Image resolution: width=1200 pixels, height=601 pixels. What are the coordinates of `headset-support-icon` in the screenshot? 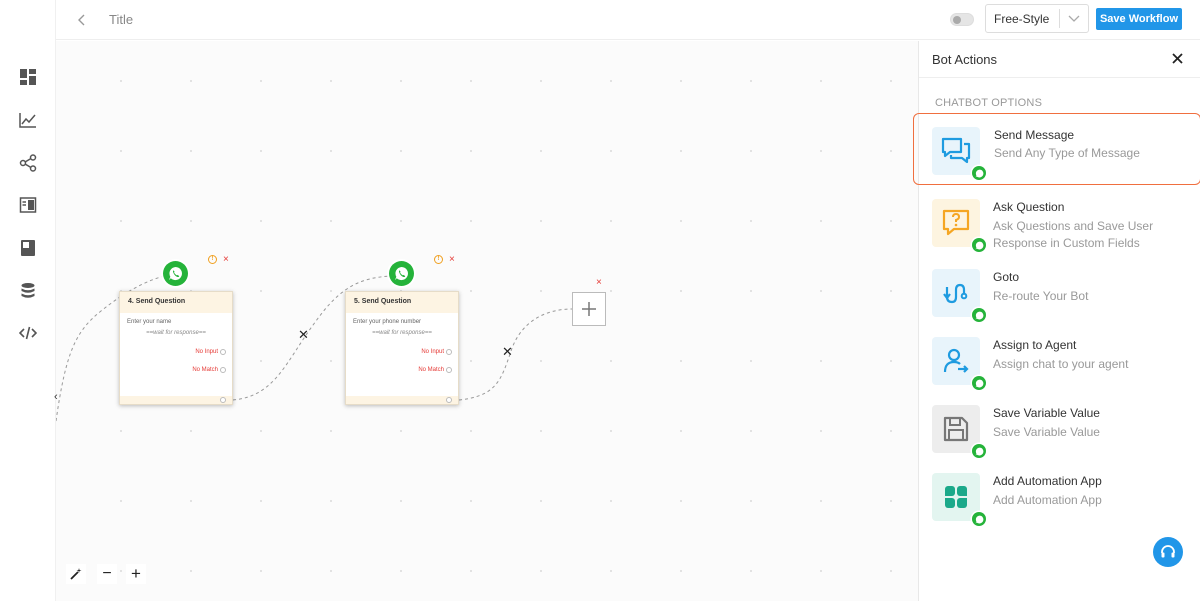 It's located at (1168, 552).